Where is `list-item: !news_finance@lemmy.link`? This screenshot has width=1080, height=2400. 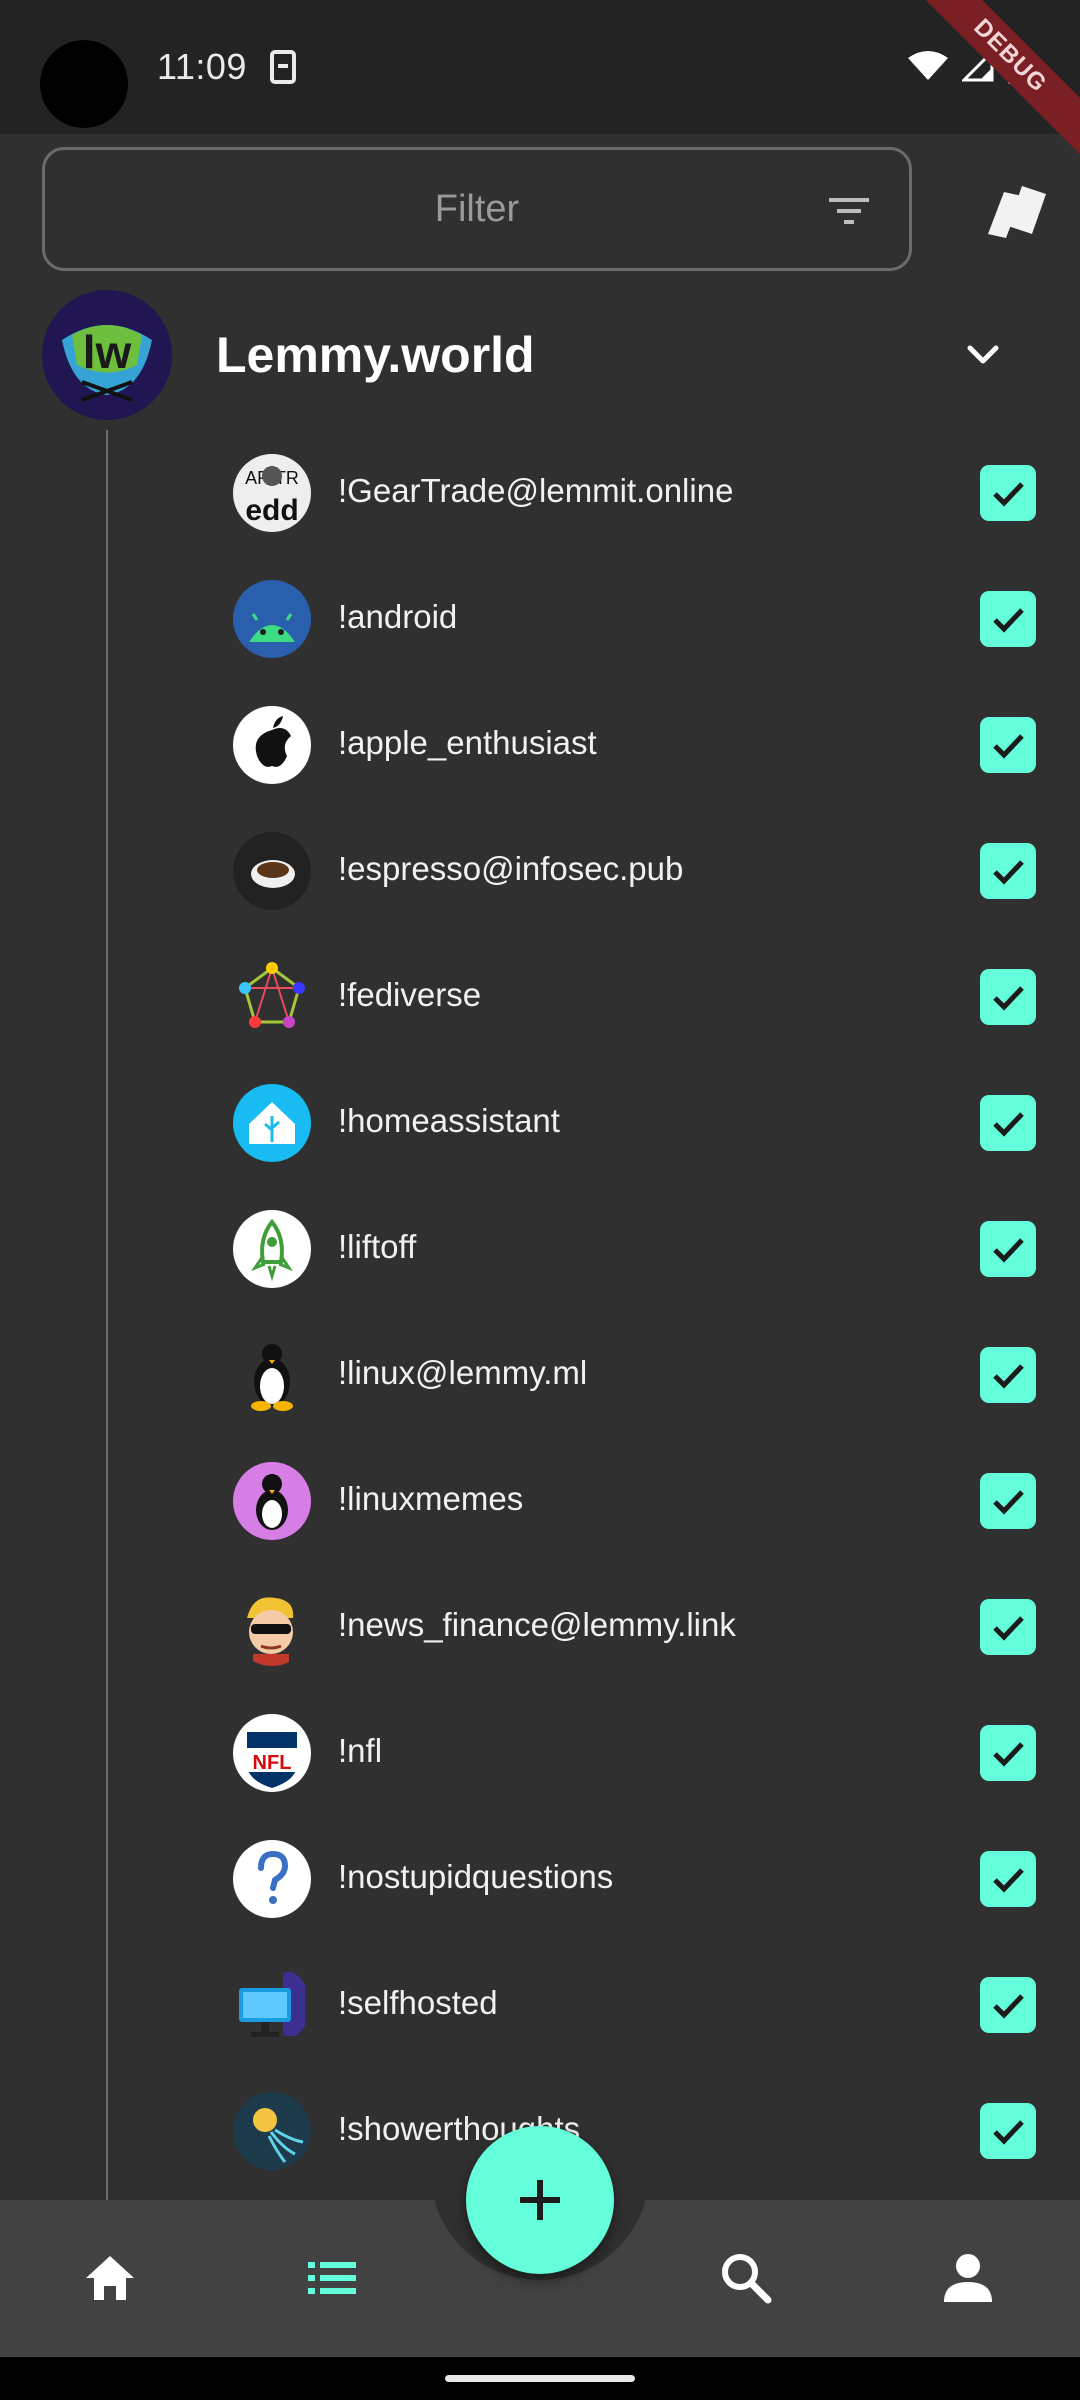
list-item: !news_finance@lemmy.link is located at coordinates (540, 1627).